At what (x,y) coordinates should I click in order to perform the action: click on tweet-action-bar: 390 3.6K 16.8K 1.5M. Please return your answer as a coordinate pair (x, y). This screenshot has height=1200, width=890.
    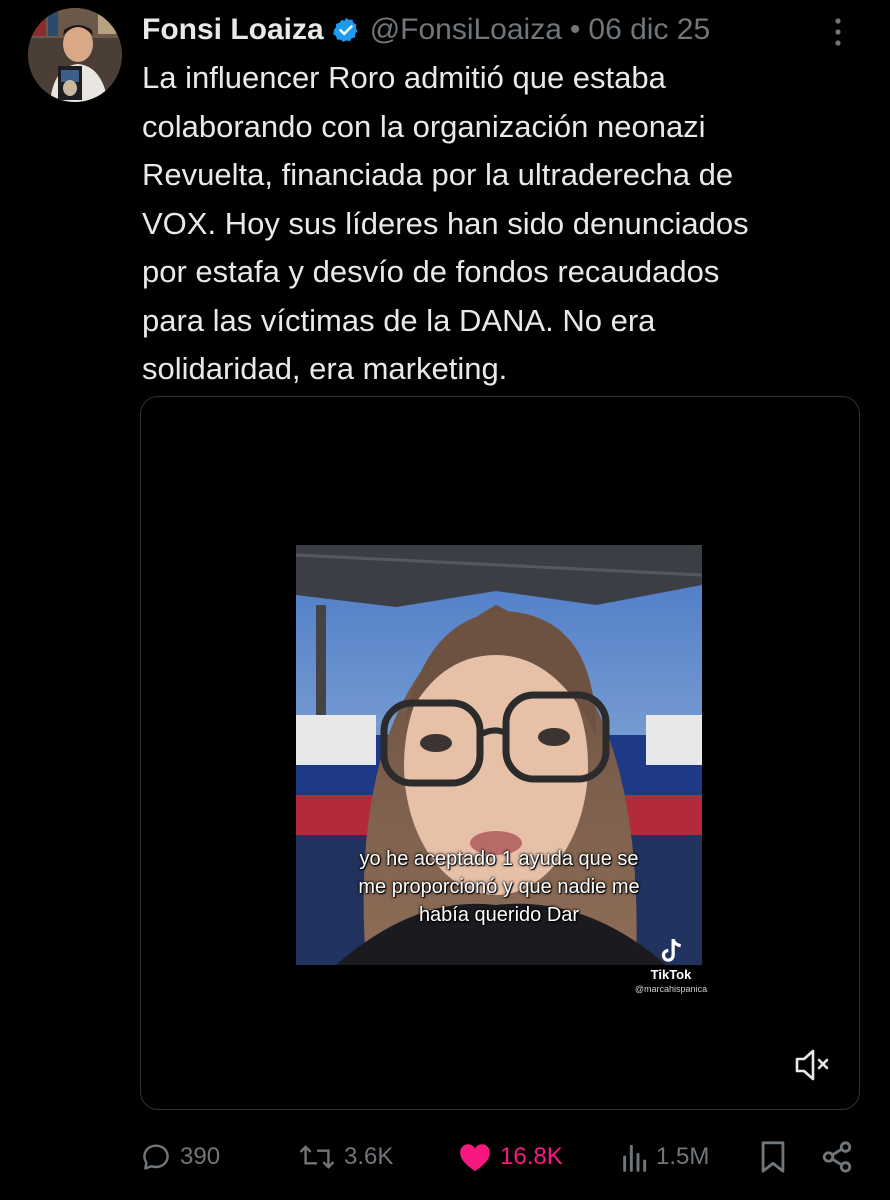
    Looking at the image, I should click on (500, 1157).